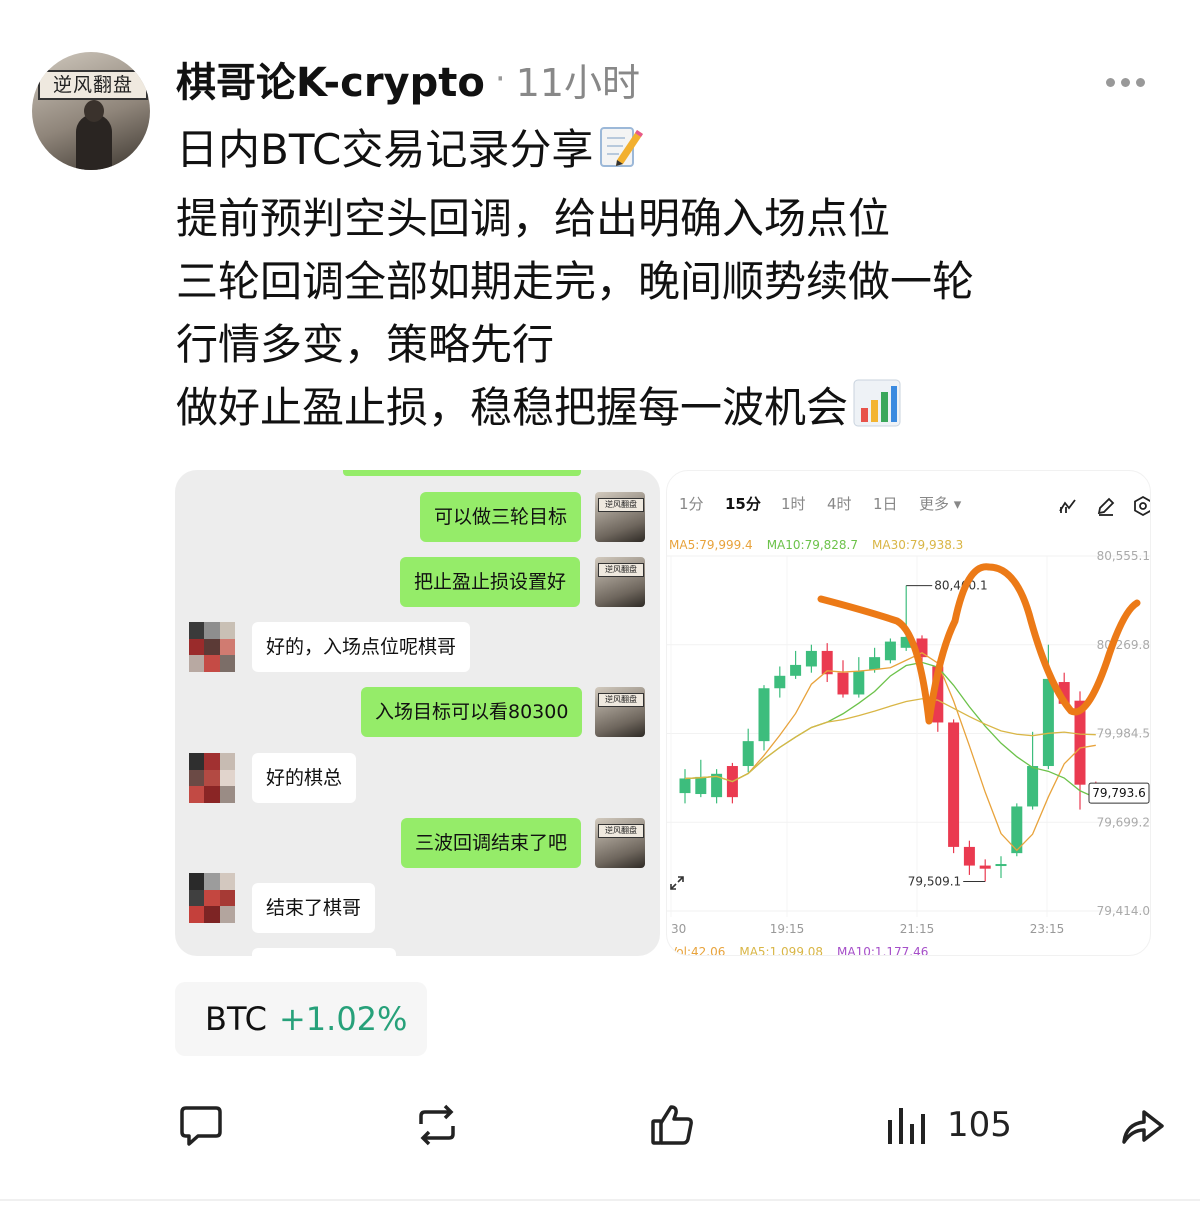 The image size is (1200, 1209). Describe the element at coordinates (236, 1019) in the screenshot. I see `ticker-symbol: BTC` at that location.